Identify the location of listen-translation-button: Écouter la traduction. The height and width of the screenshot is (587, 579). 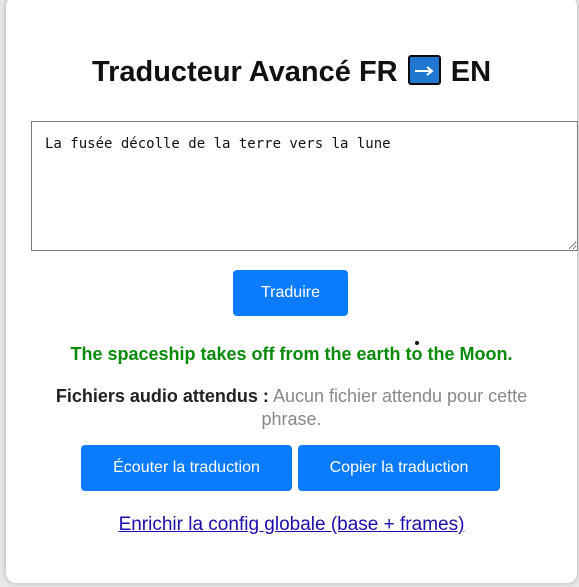
(186, 468).